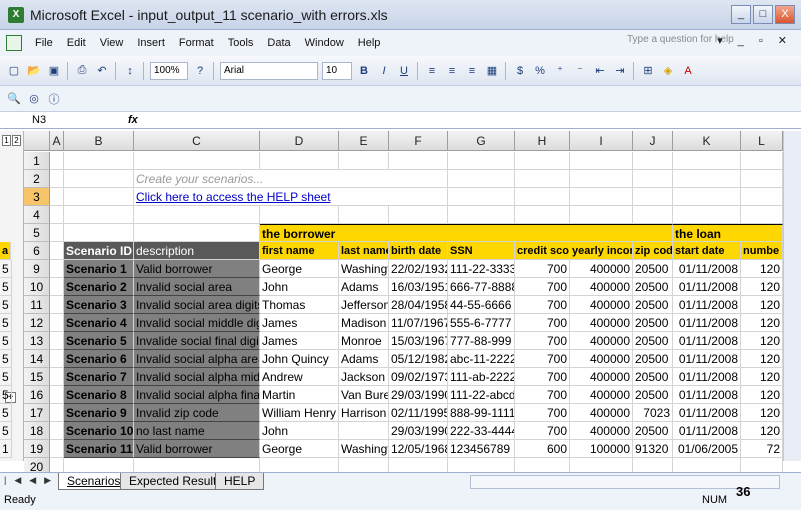  What do you see at coordinates (240, 481) in the screenshot?
I see `tab-help: HELP` at bounding box center [240, 481].